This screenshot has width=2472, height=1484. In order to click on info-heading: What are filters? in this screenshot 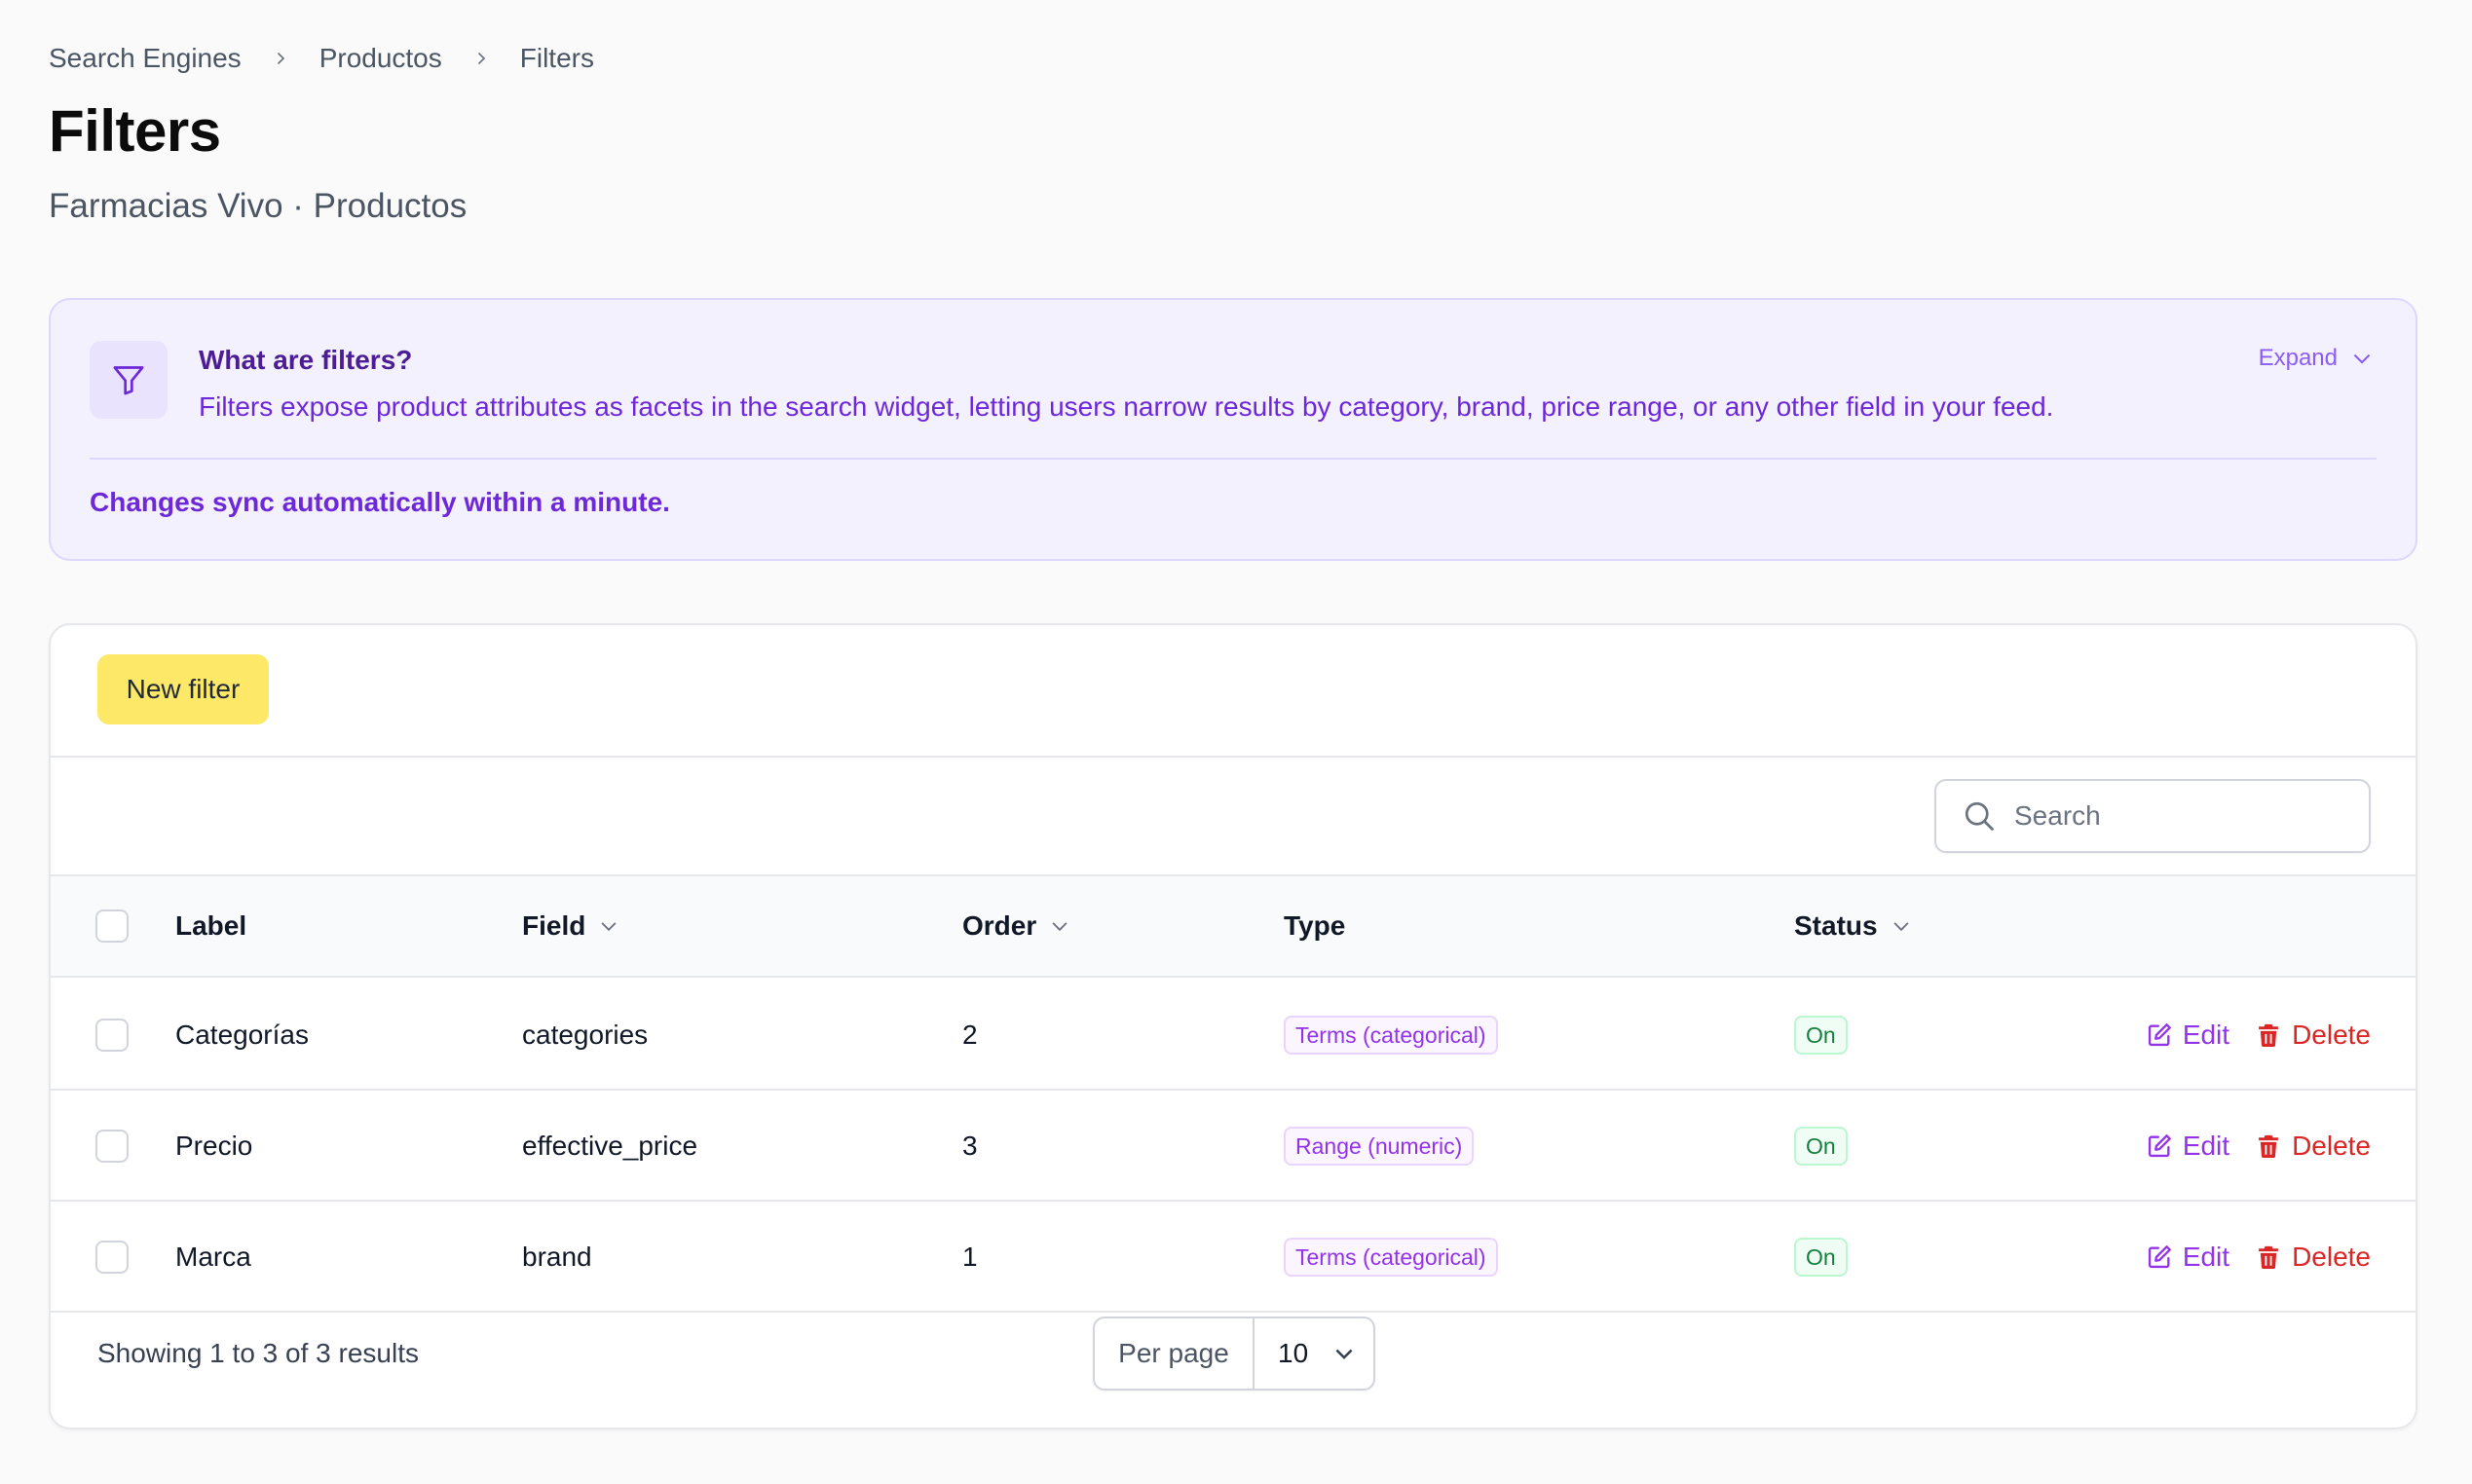, I will do `click(306, 360)`.